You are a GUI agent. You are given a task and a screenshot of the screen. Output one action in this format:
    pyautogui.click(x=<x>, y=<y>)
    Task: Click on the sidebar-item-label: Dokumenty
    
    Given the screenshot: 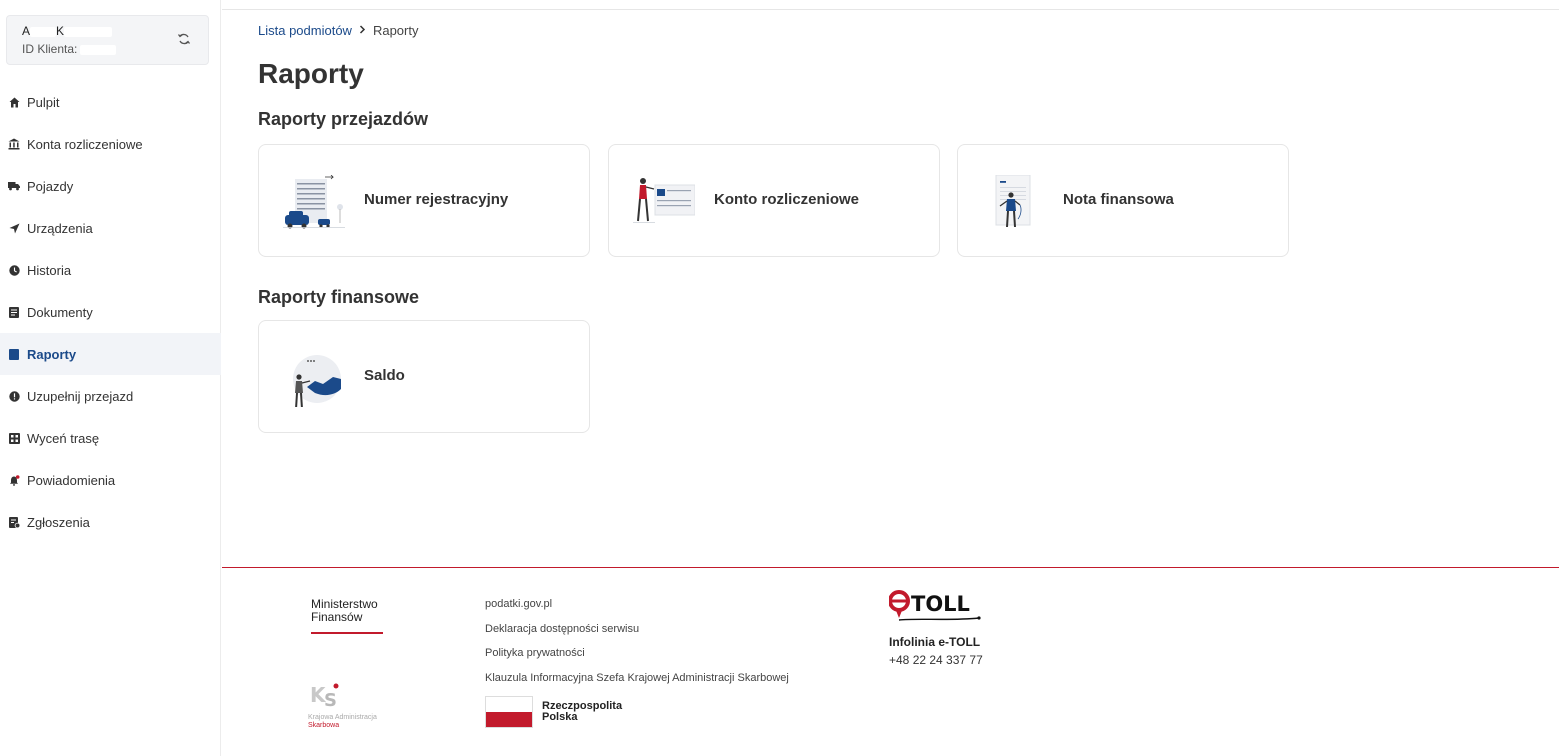 What is the action you would take?
    pyautogui.click(x=60, y=312)
    